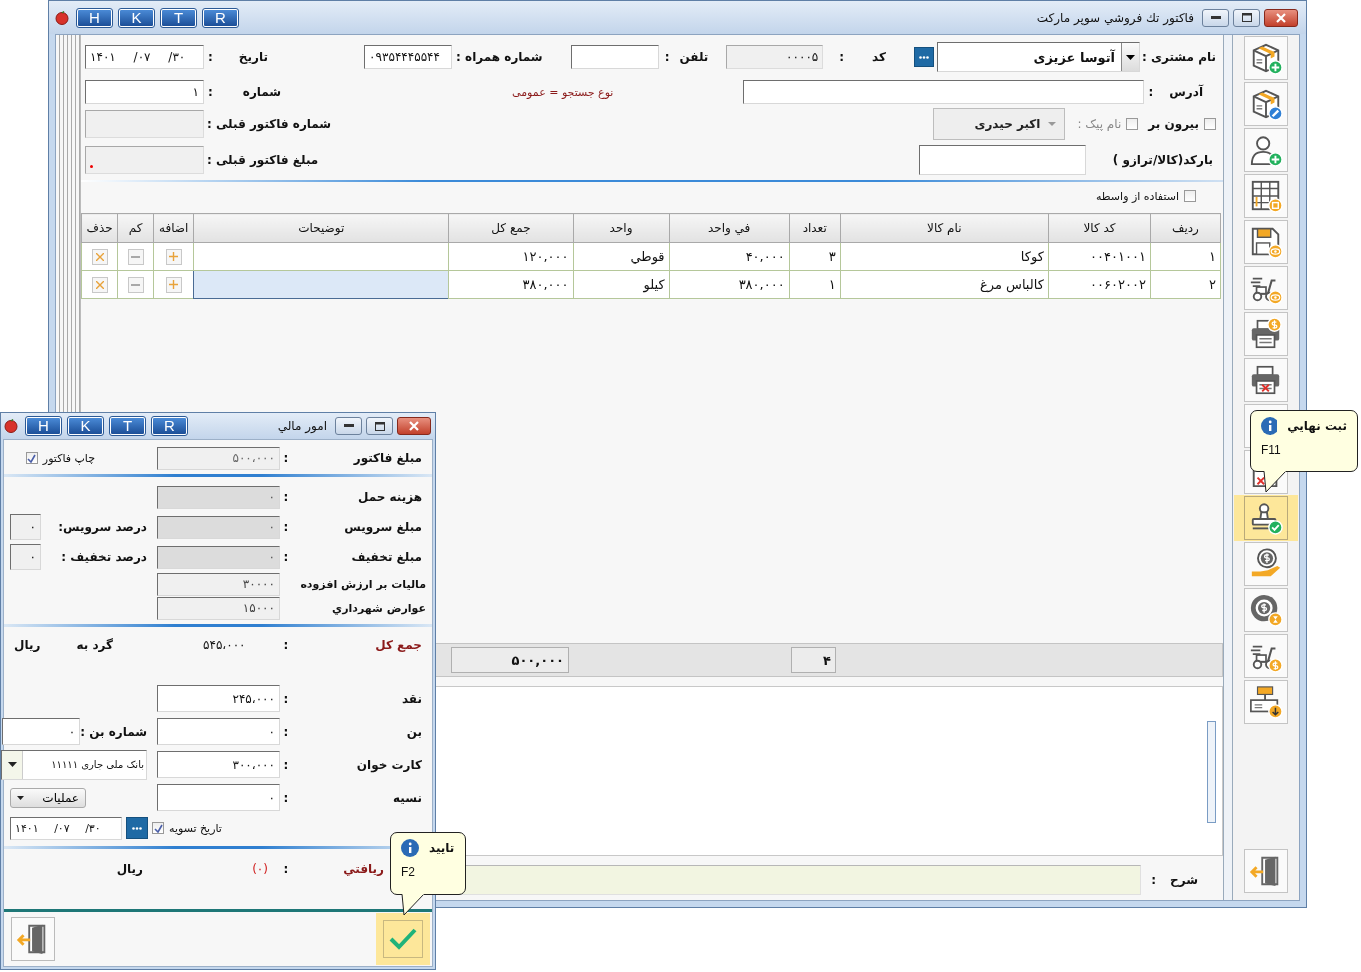 This screenshot has height=972, width=1361. Describe the element at coordinates (99, 228) in the screenshot. I see `column-header: حذف` at that location.